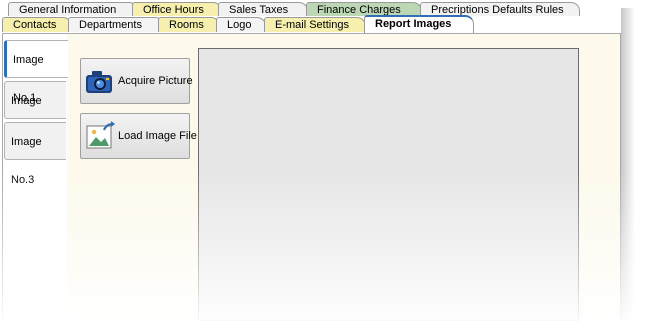 The height and width of the screenshot is (321, 645). Describe the element at coordinates (73, 9) in the screenshot. I see `tab-general-information: General Information` at that location.